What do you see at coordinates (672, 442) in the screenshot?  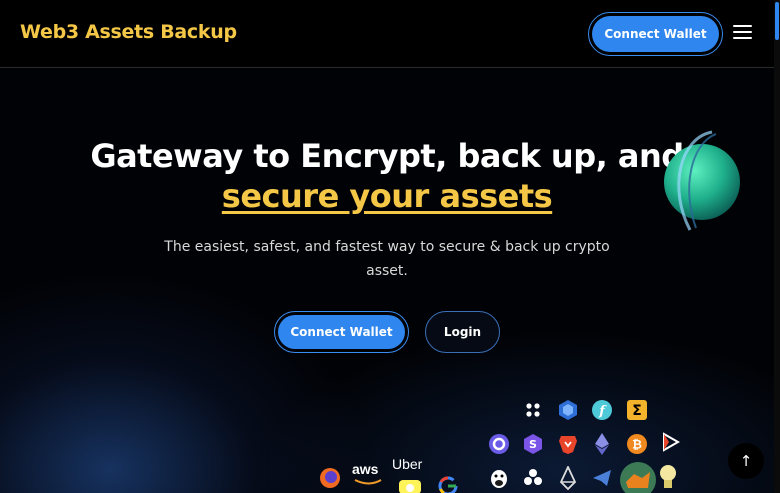 I see `play-icon` at bounding box center [672, 442].